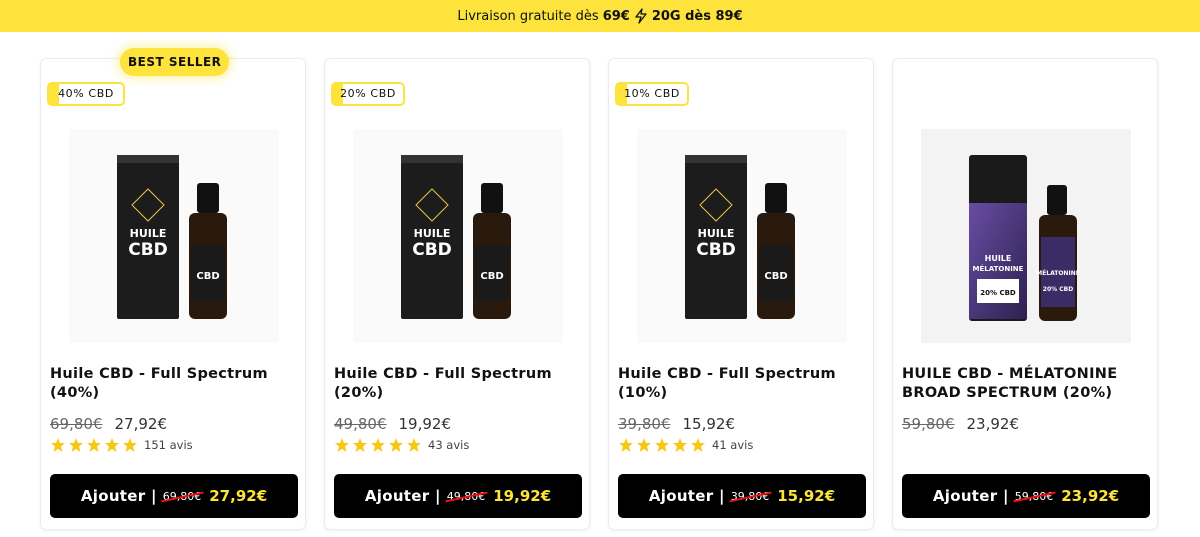 Image resolution: width=1200 pixels, height=537 pixels. I want to click on add-to-cart-button: Ajouter | 39,80€ 15,92€, so click(742, 496).